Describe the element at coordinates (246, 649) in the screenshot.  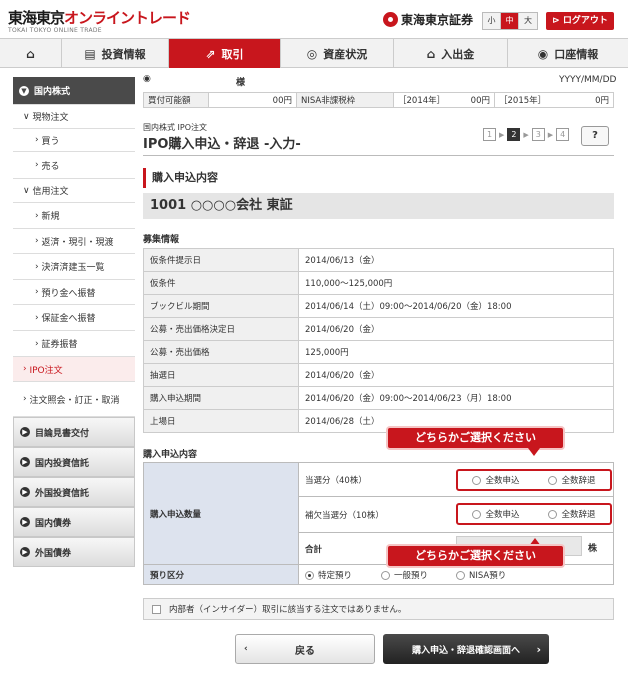
I see `chevron-left-icon: ‹` at that location.